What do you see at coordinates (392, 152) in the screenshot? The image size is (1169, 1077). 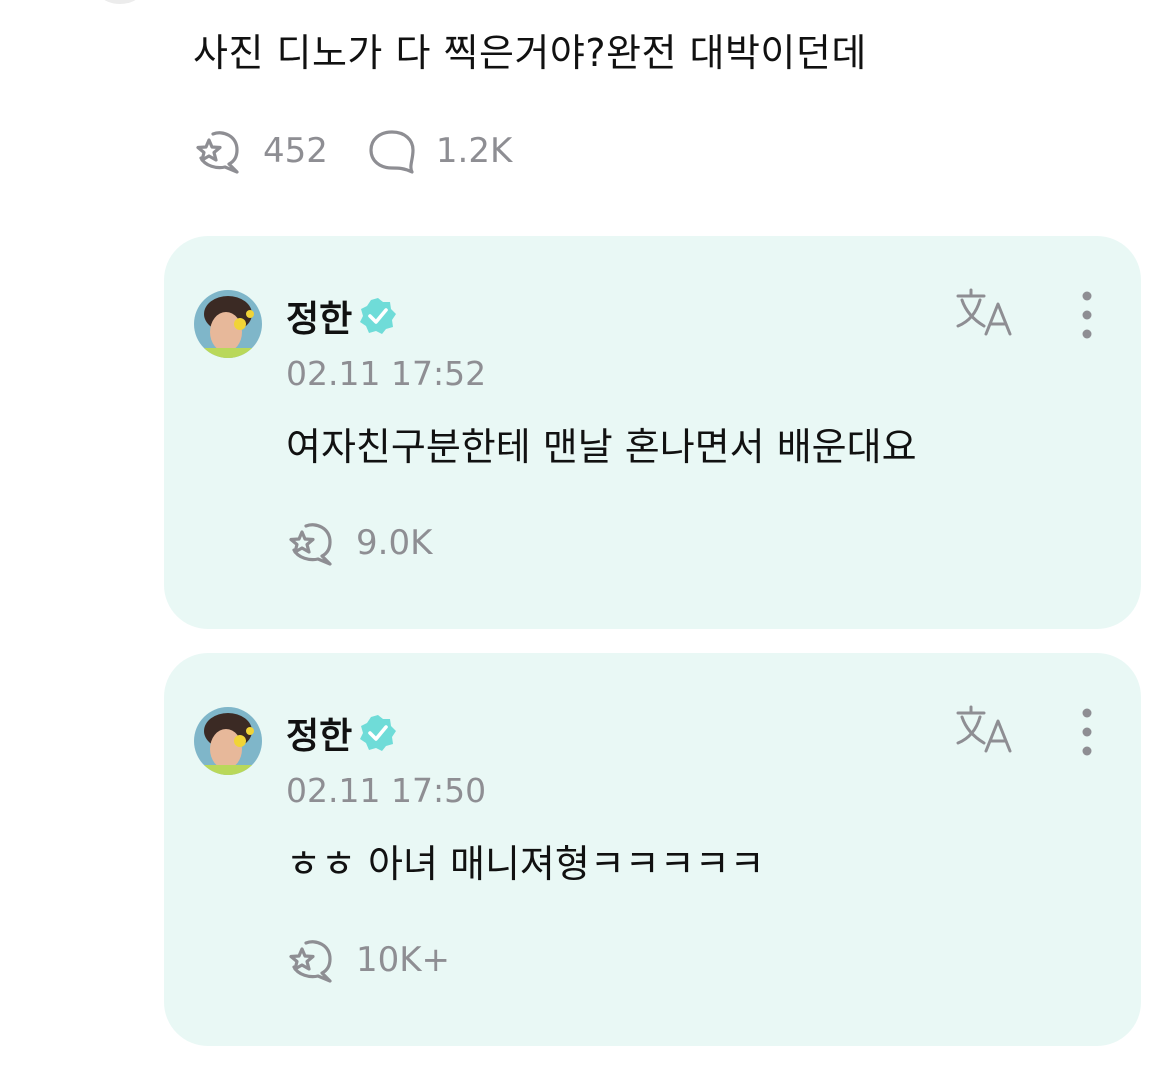 I see `speech-bubble-icon` at bounding box center [392, 152].